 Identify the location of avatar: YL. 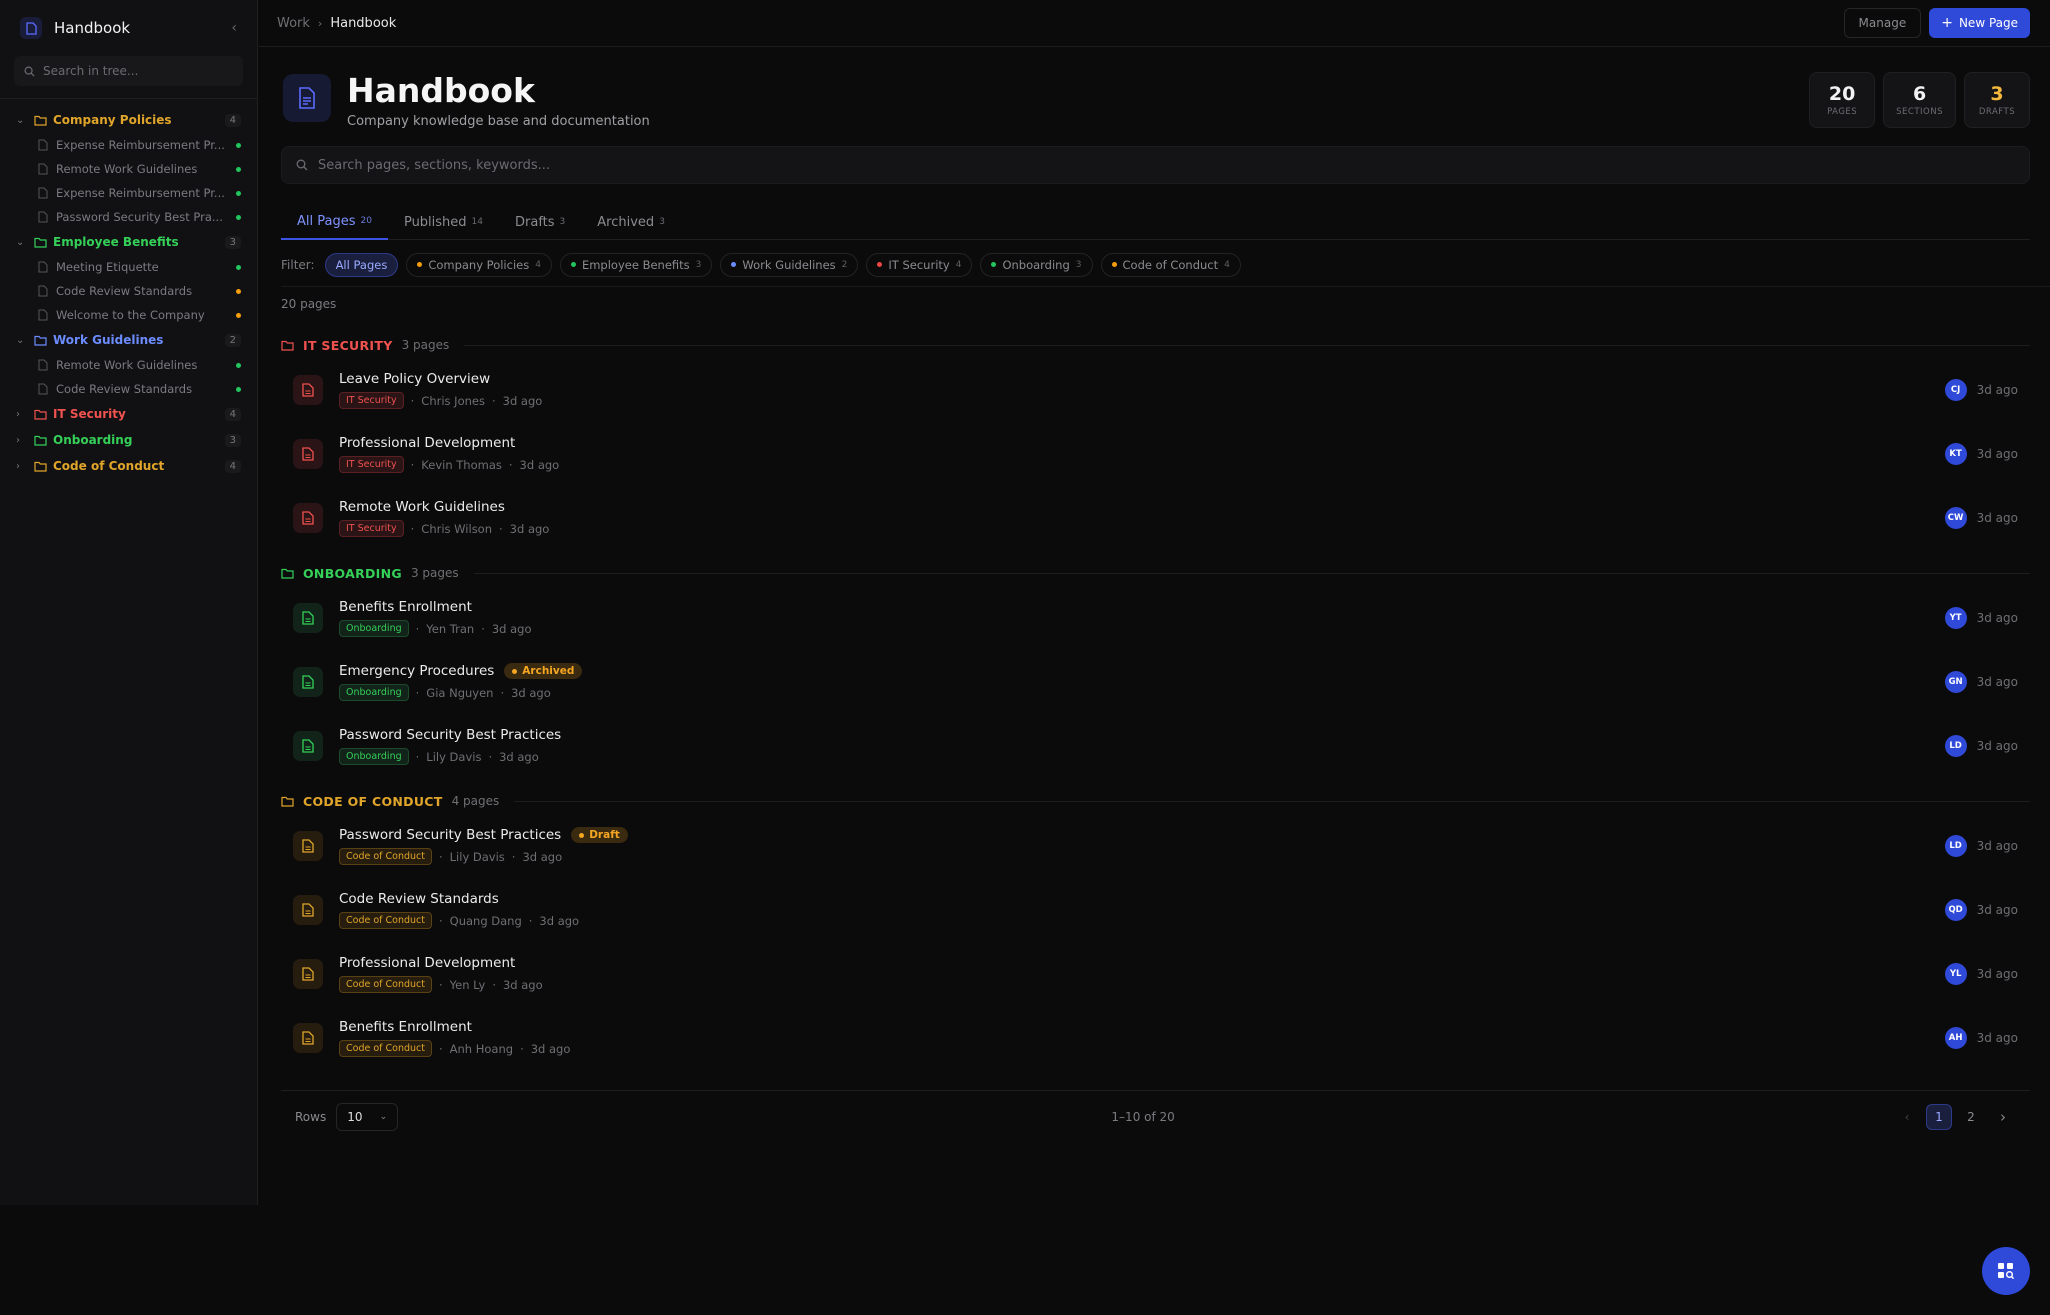
(1955, 974).